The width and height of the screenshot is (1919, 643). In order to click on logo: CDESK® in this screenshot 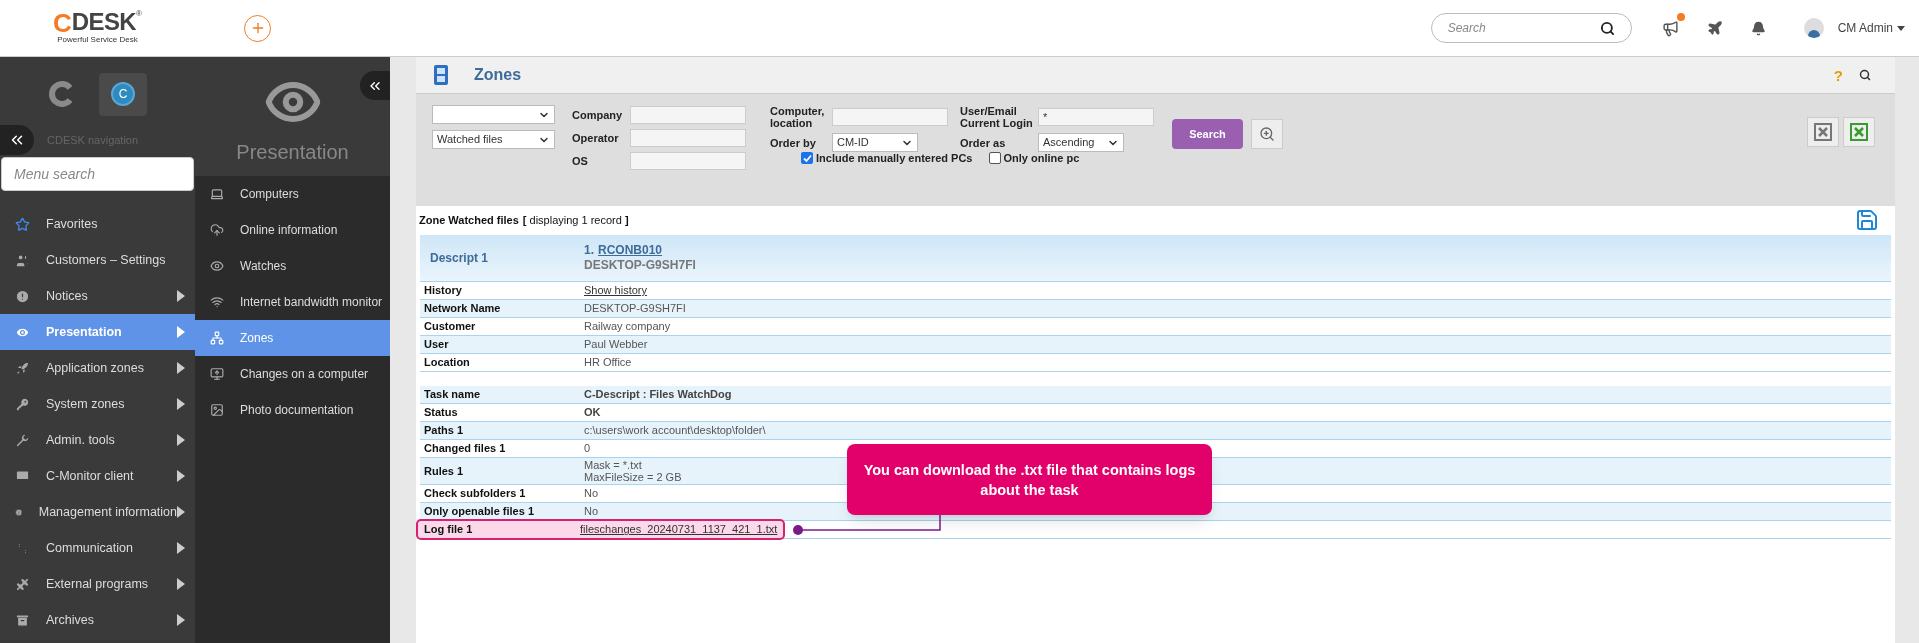, I will do `click(97, 23)`.